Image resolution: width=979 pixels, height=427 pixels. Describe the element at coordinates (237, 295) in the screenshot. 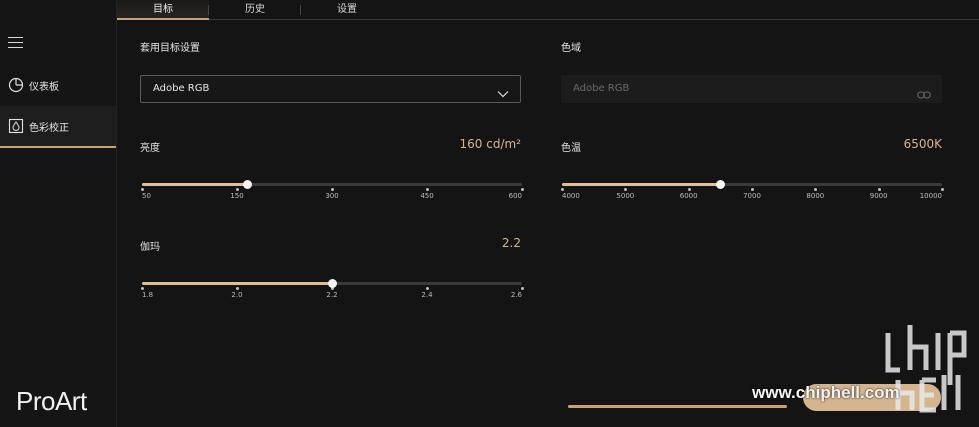

I see `slider-tick-label: 2.0` at that location.